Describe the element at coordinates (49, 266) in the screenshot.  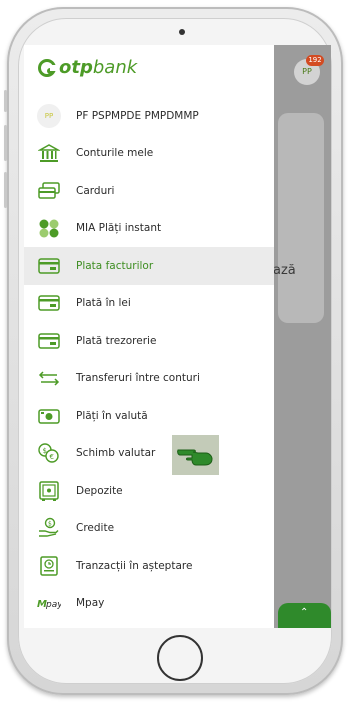
I see `bill-payment-icon` at that location.